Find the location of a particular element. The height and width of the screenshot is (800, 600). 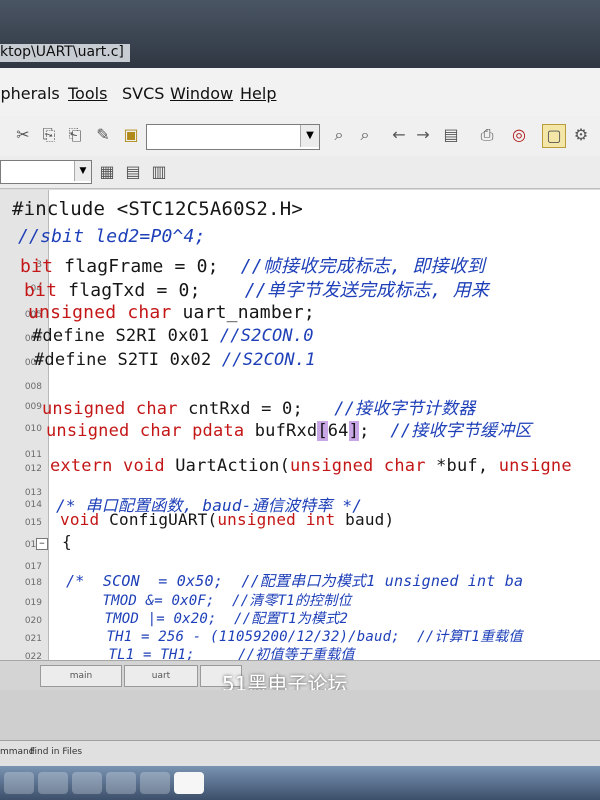

keil-app-icon is located at coordinates (189, 783).